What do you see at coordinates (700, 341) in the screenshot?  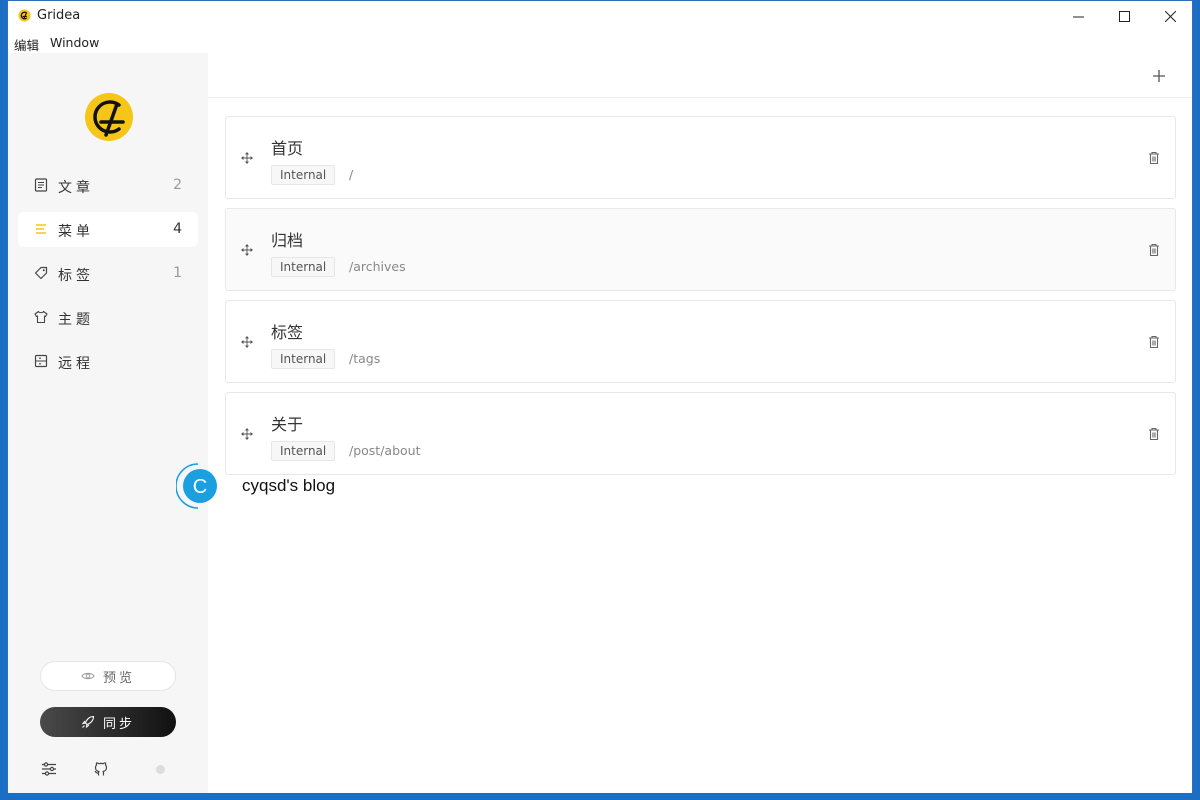 I see `menu-item-card: 标签 Internal /tags` at bounding box center [700, 341].